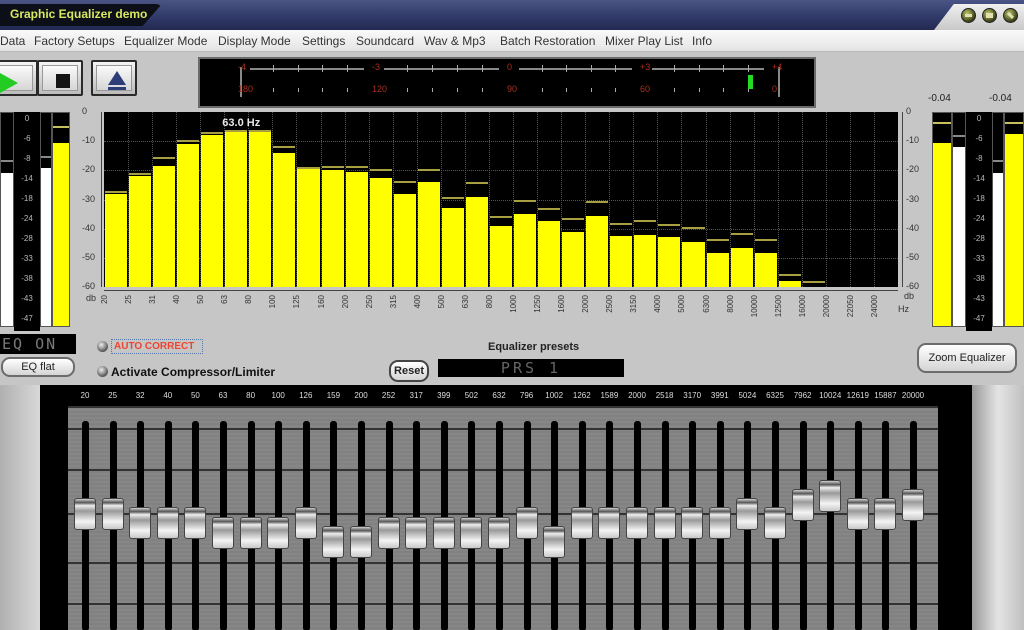 The width and height of the screenshot is (1024, 630). I want to click on y-tick-label-left: -40, so click(89, 227).